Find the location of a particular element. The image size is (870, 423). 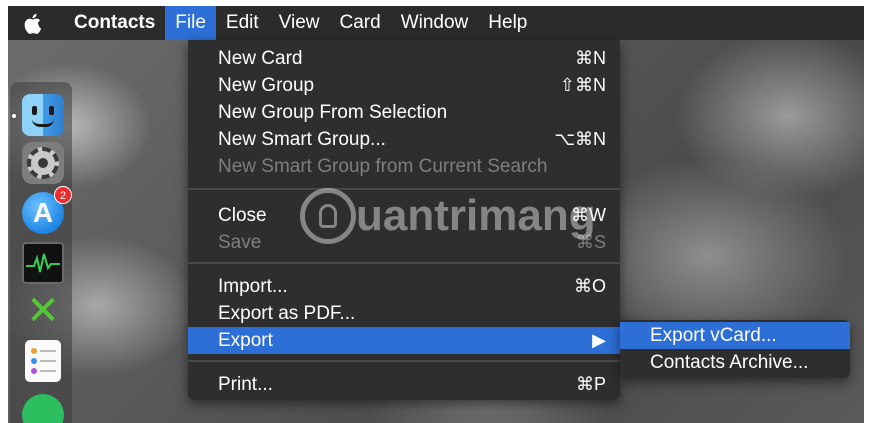

finder-mouth is located at coordinates (43, 123).